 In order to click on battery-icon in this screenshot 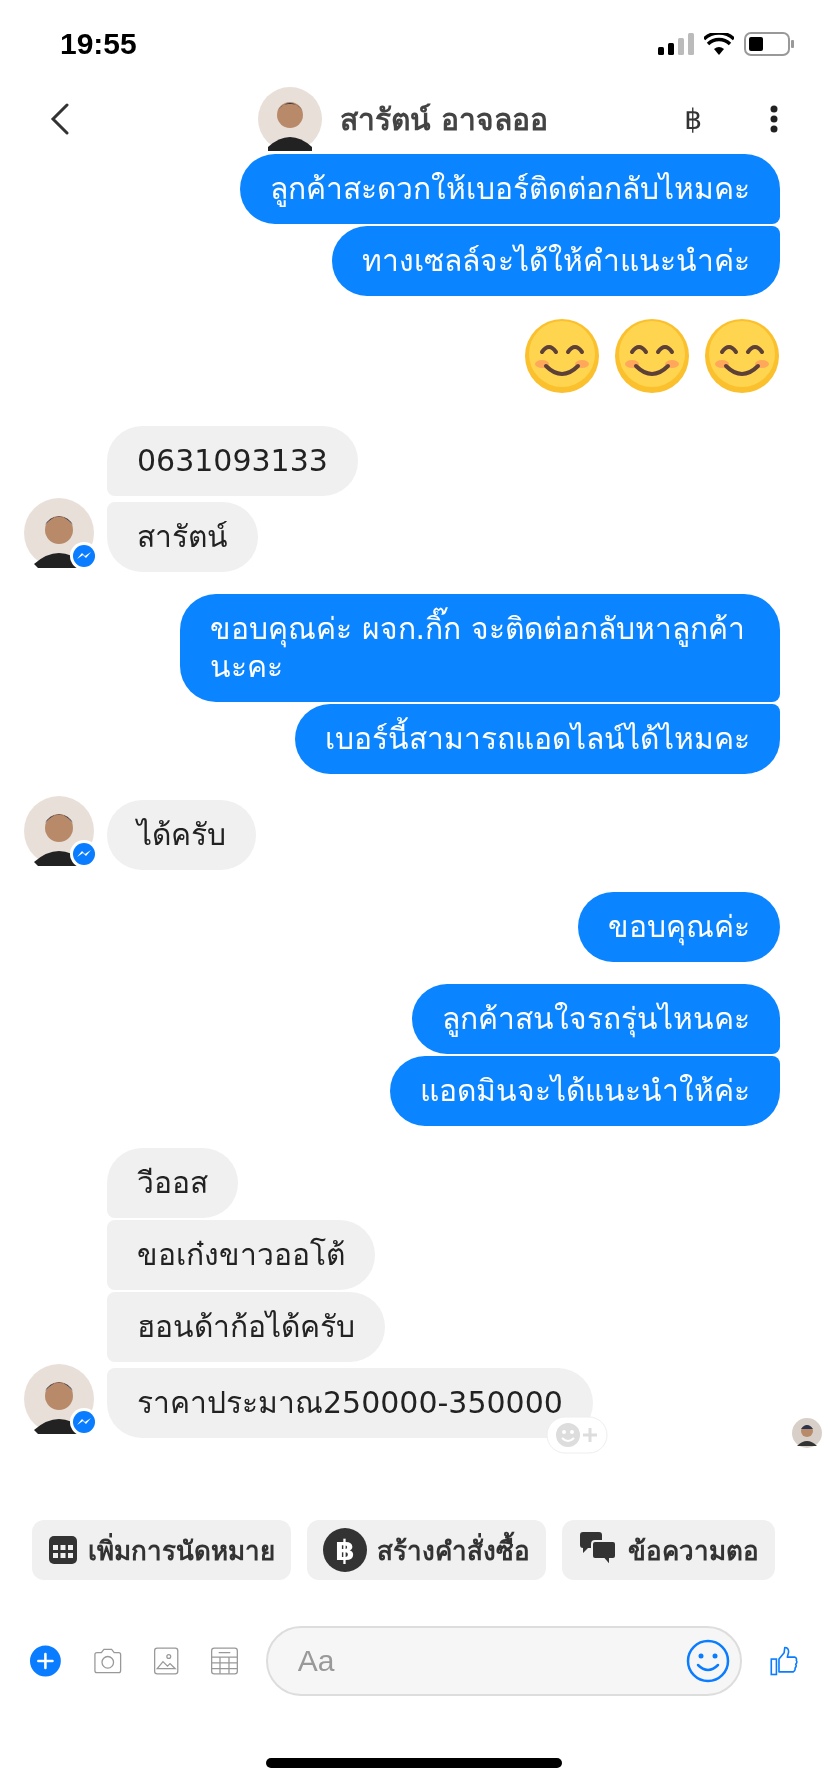, I will do `click(769, 44)`.